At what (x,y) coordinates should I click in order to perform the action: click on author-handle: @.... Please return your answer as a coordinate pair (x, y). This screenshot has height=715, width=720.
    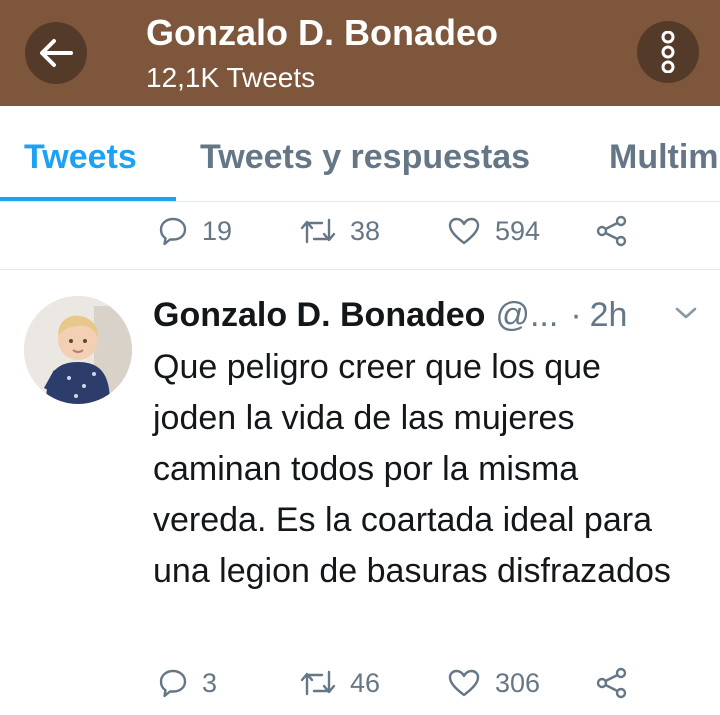
    Looking at the image, I should click on (526, 315).